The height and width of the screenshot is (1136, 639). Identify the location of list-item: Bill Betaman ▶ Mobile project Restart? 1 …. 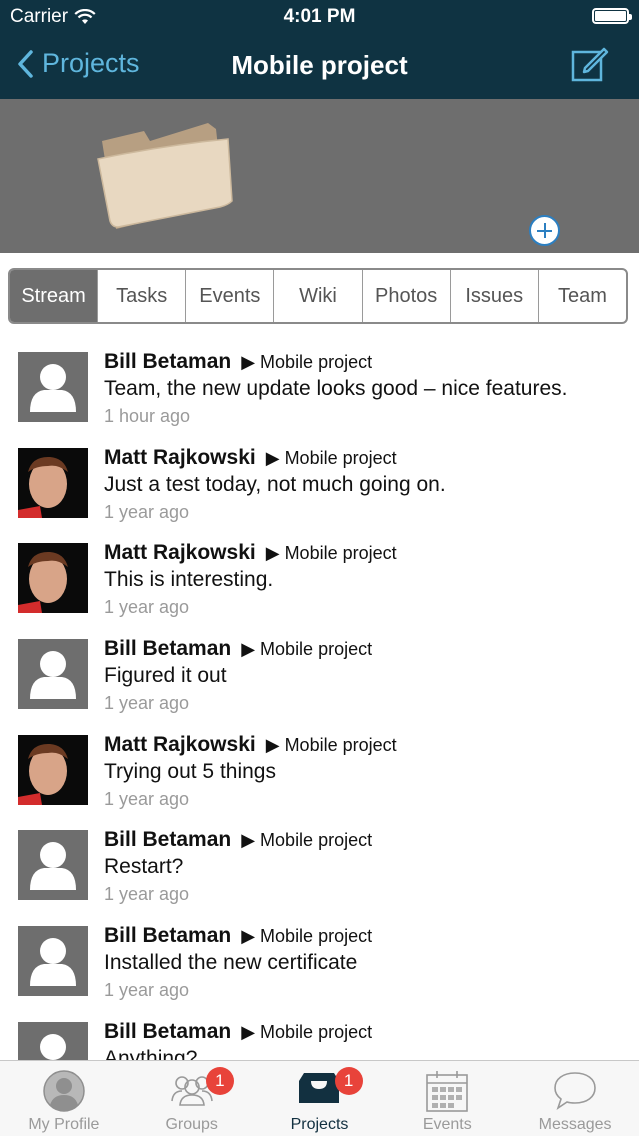
(319, 866).